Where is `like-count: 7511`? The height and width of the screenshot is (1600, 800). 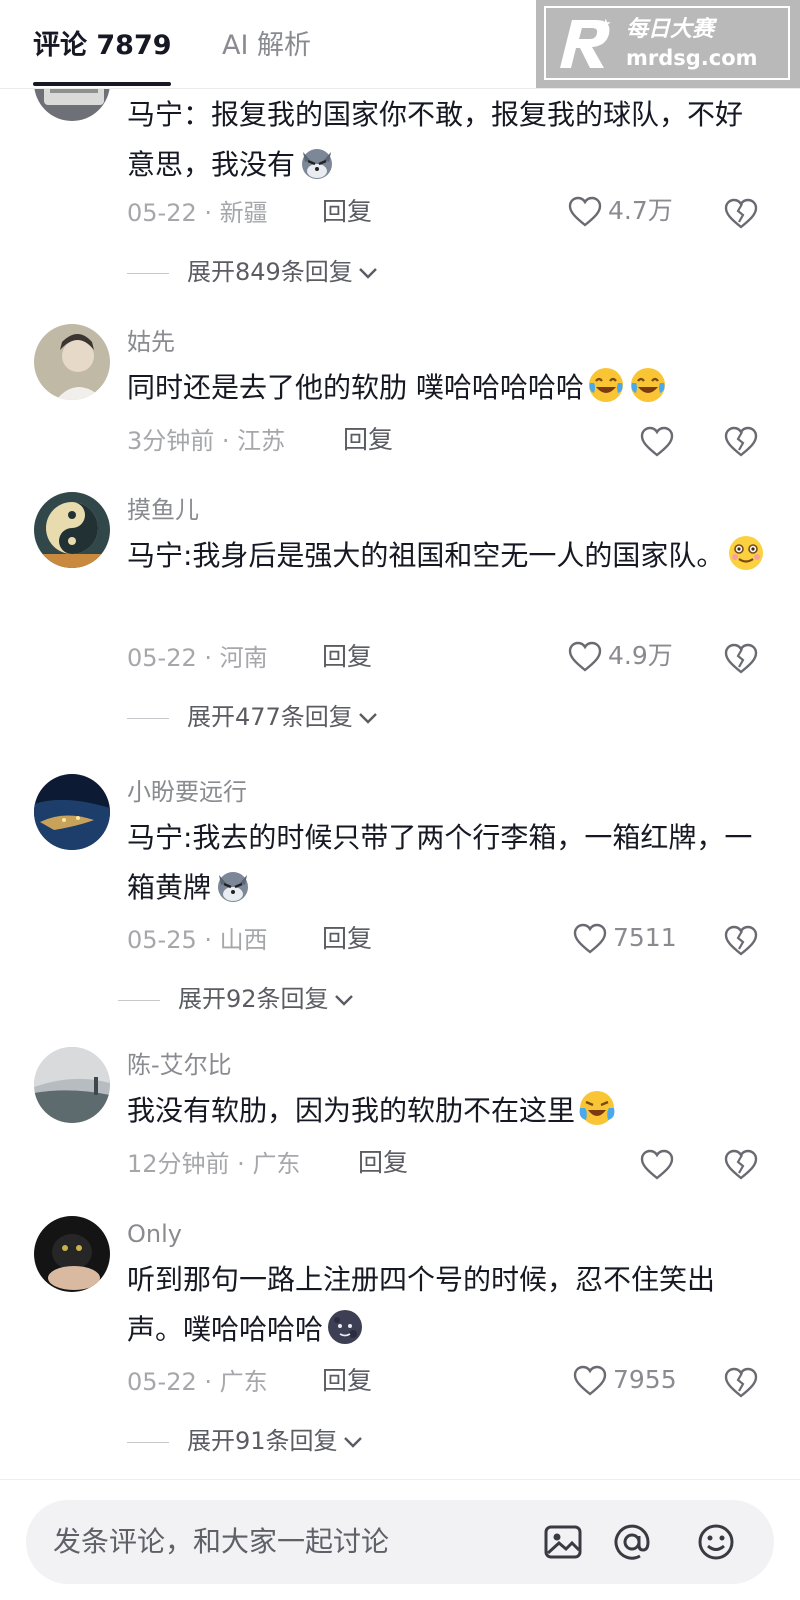 like-count: 7511 is located at coordinates (645, 937).